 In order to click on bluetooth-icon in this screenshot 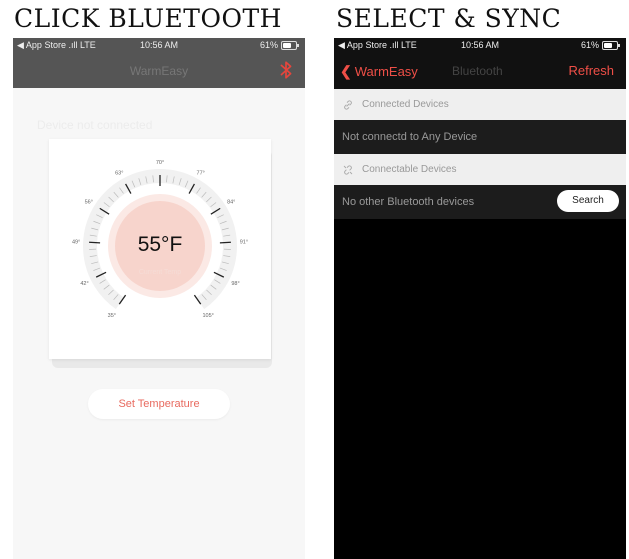, I will do `click(286, 70)`.